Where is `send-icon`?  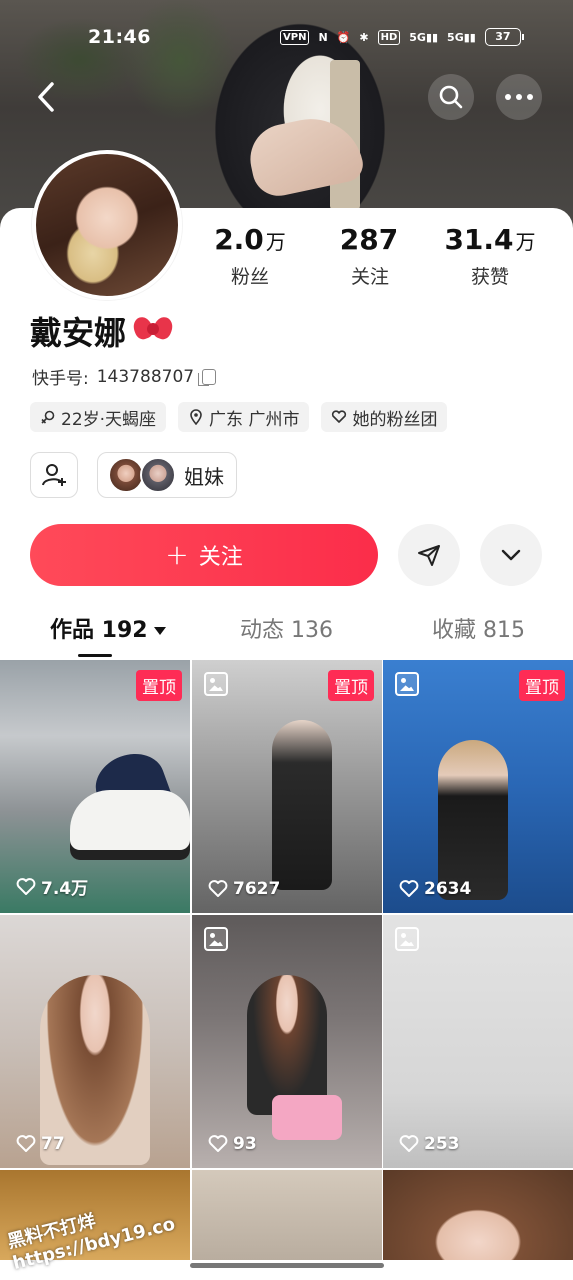 send-icon is located at coordinates (429, 555).